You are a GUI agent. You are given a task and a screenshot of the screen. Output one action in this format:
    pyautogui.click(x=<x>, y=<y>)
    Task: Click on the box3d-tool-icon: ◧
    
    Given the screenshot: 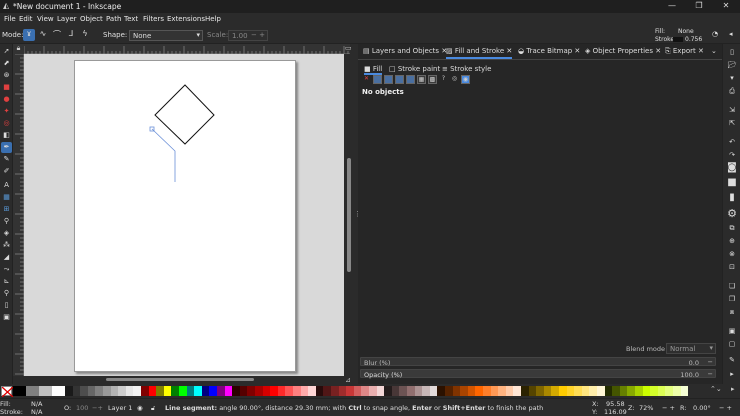 What is the action you would take?
    pyautogui.click(x=6, y=135)
    